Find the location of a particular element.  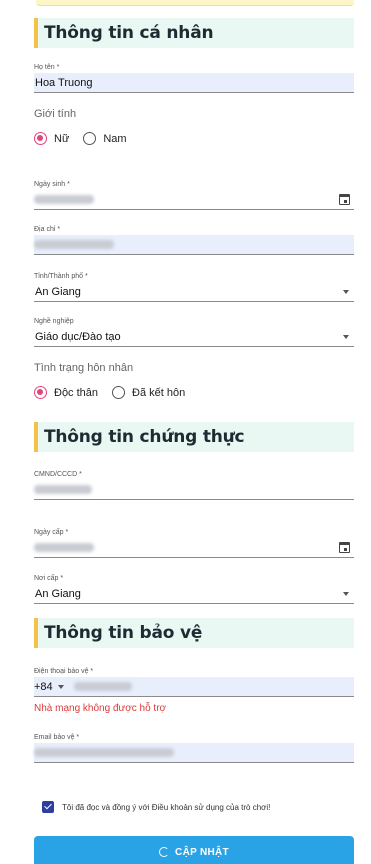

marital-title: Tình trạng hôn nhân is located at coordinates (84, 368).